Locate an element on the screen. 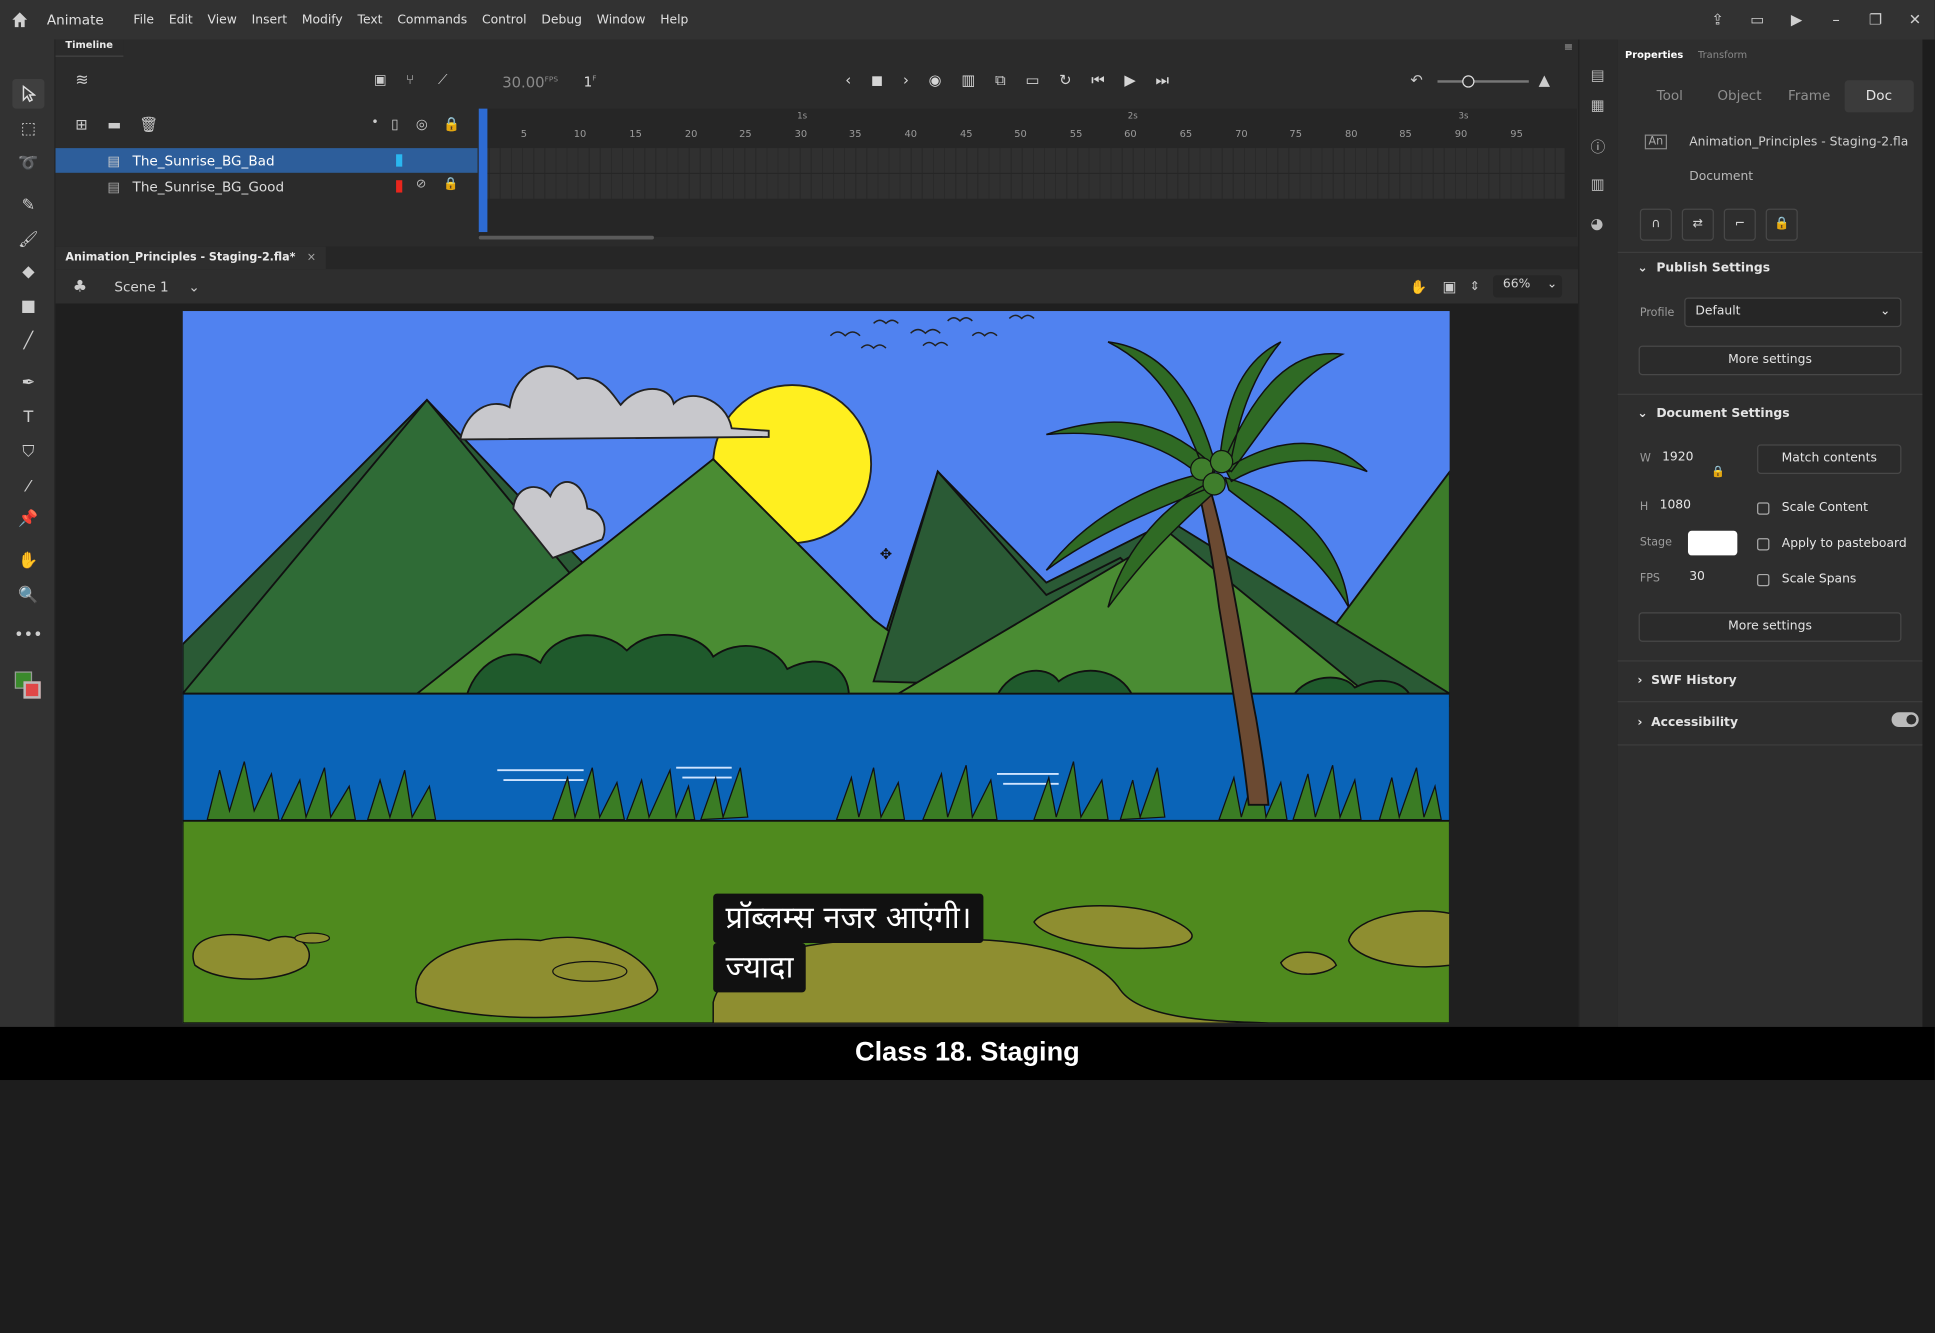  clip-stage-icon: ▣ is located at coordinates (1449, 286).